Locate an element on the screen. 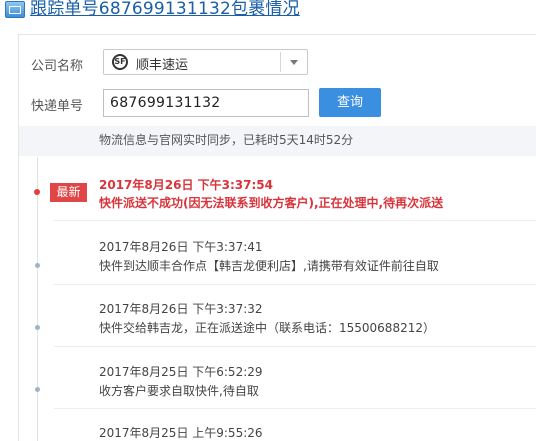  company-select-value: 顺丰速运 is located at coordinates (162, 65).